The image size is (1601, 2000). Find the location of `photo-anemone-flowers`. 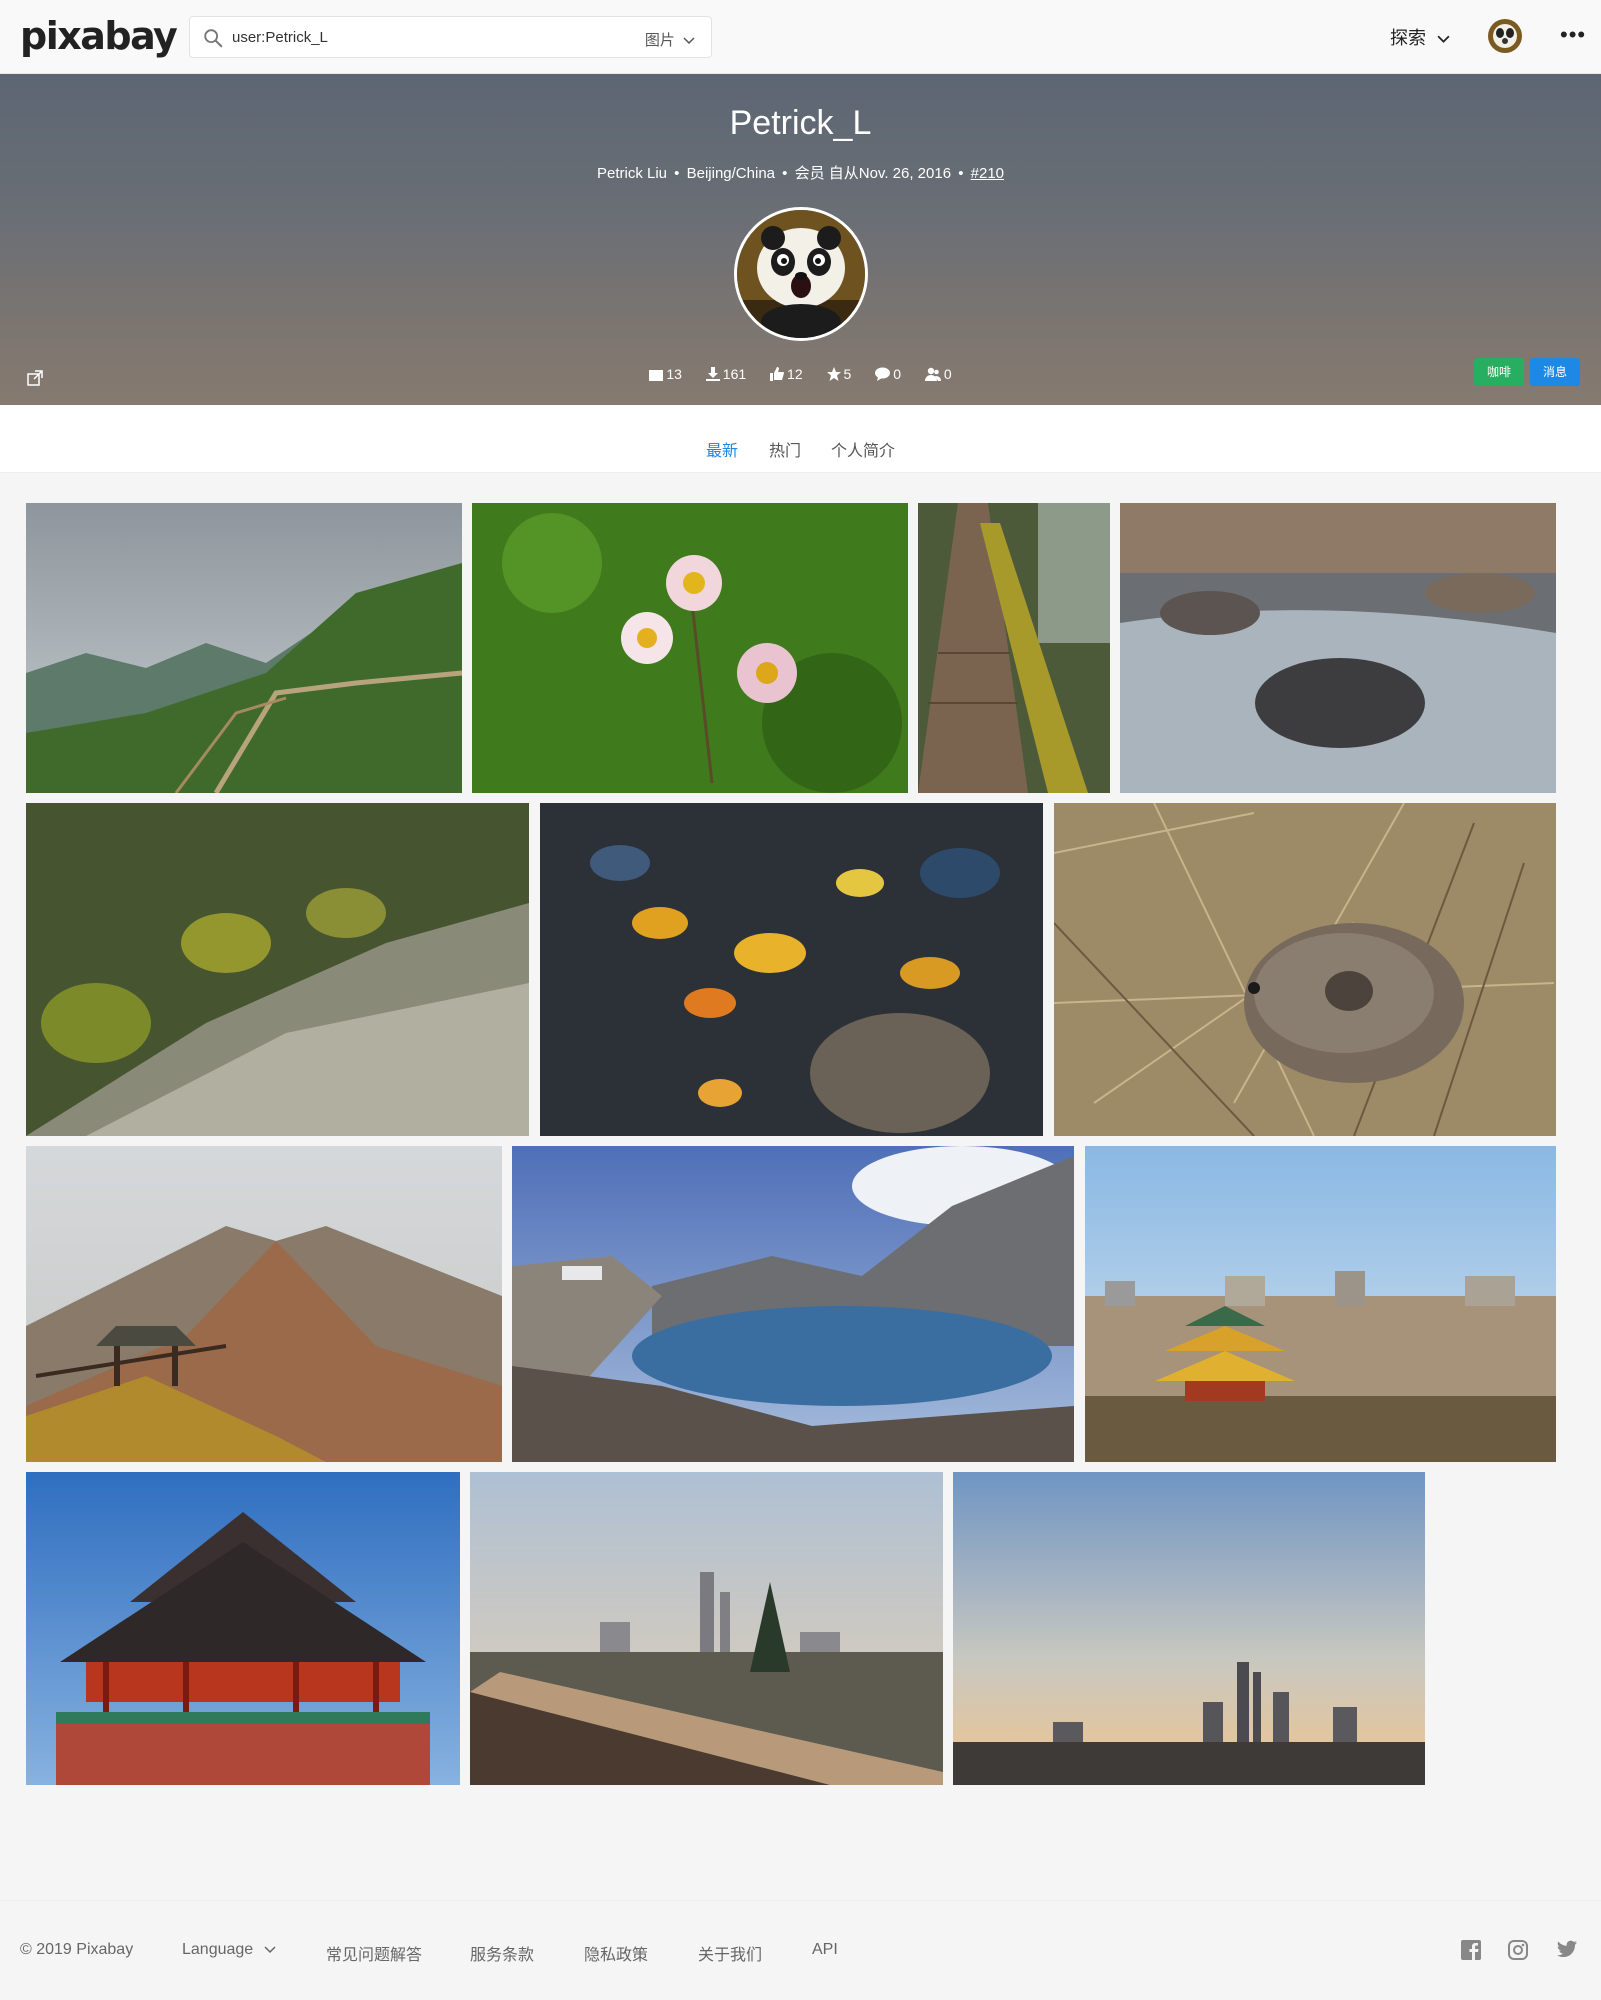

photo-anemone-flowers is located at coordinates (690, 648).